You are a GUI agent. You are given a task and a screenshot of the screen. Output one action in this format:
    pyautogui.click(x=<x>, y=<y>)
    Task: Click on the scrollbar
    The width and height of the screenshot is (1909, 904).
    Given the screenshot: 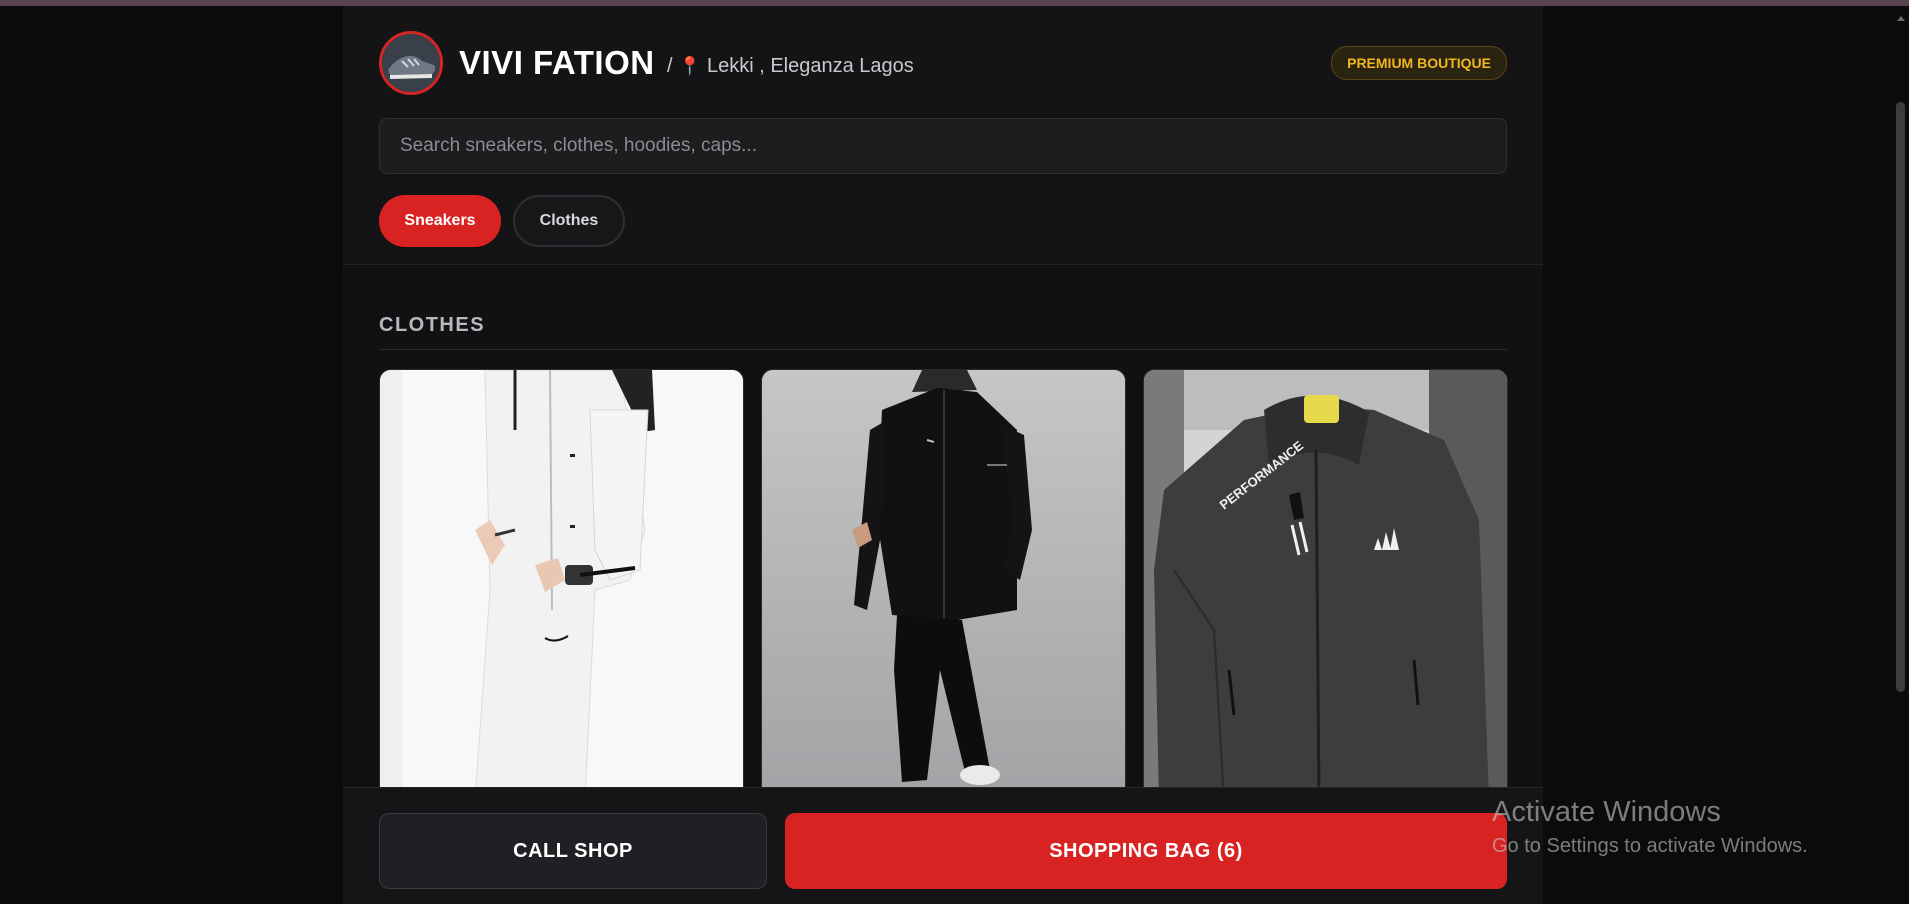 What is the action you would take?
    pyautogui.click(x=1900, y=455)
    